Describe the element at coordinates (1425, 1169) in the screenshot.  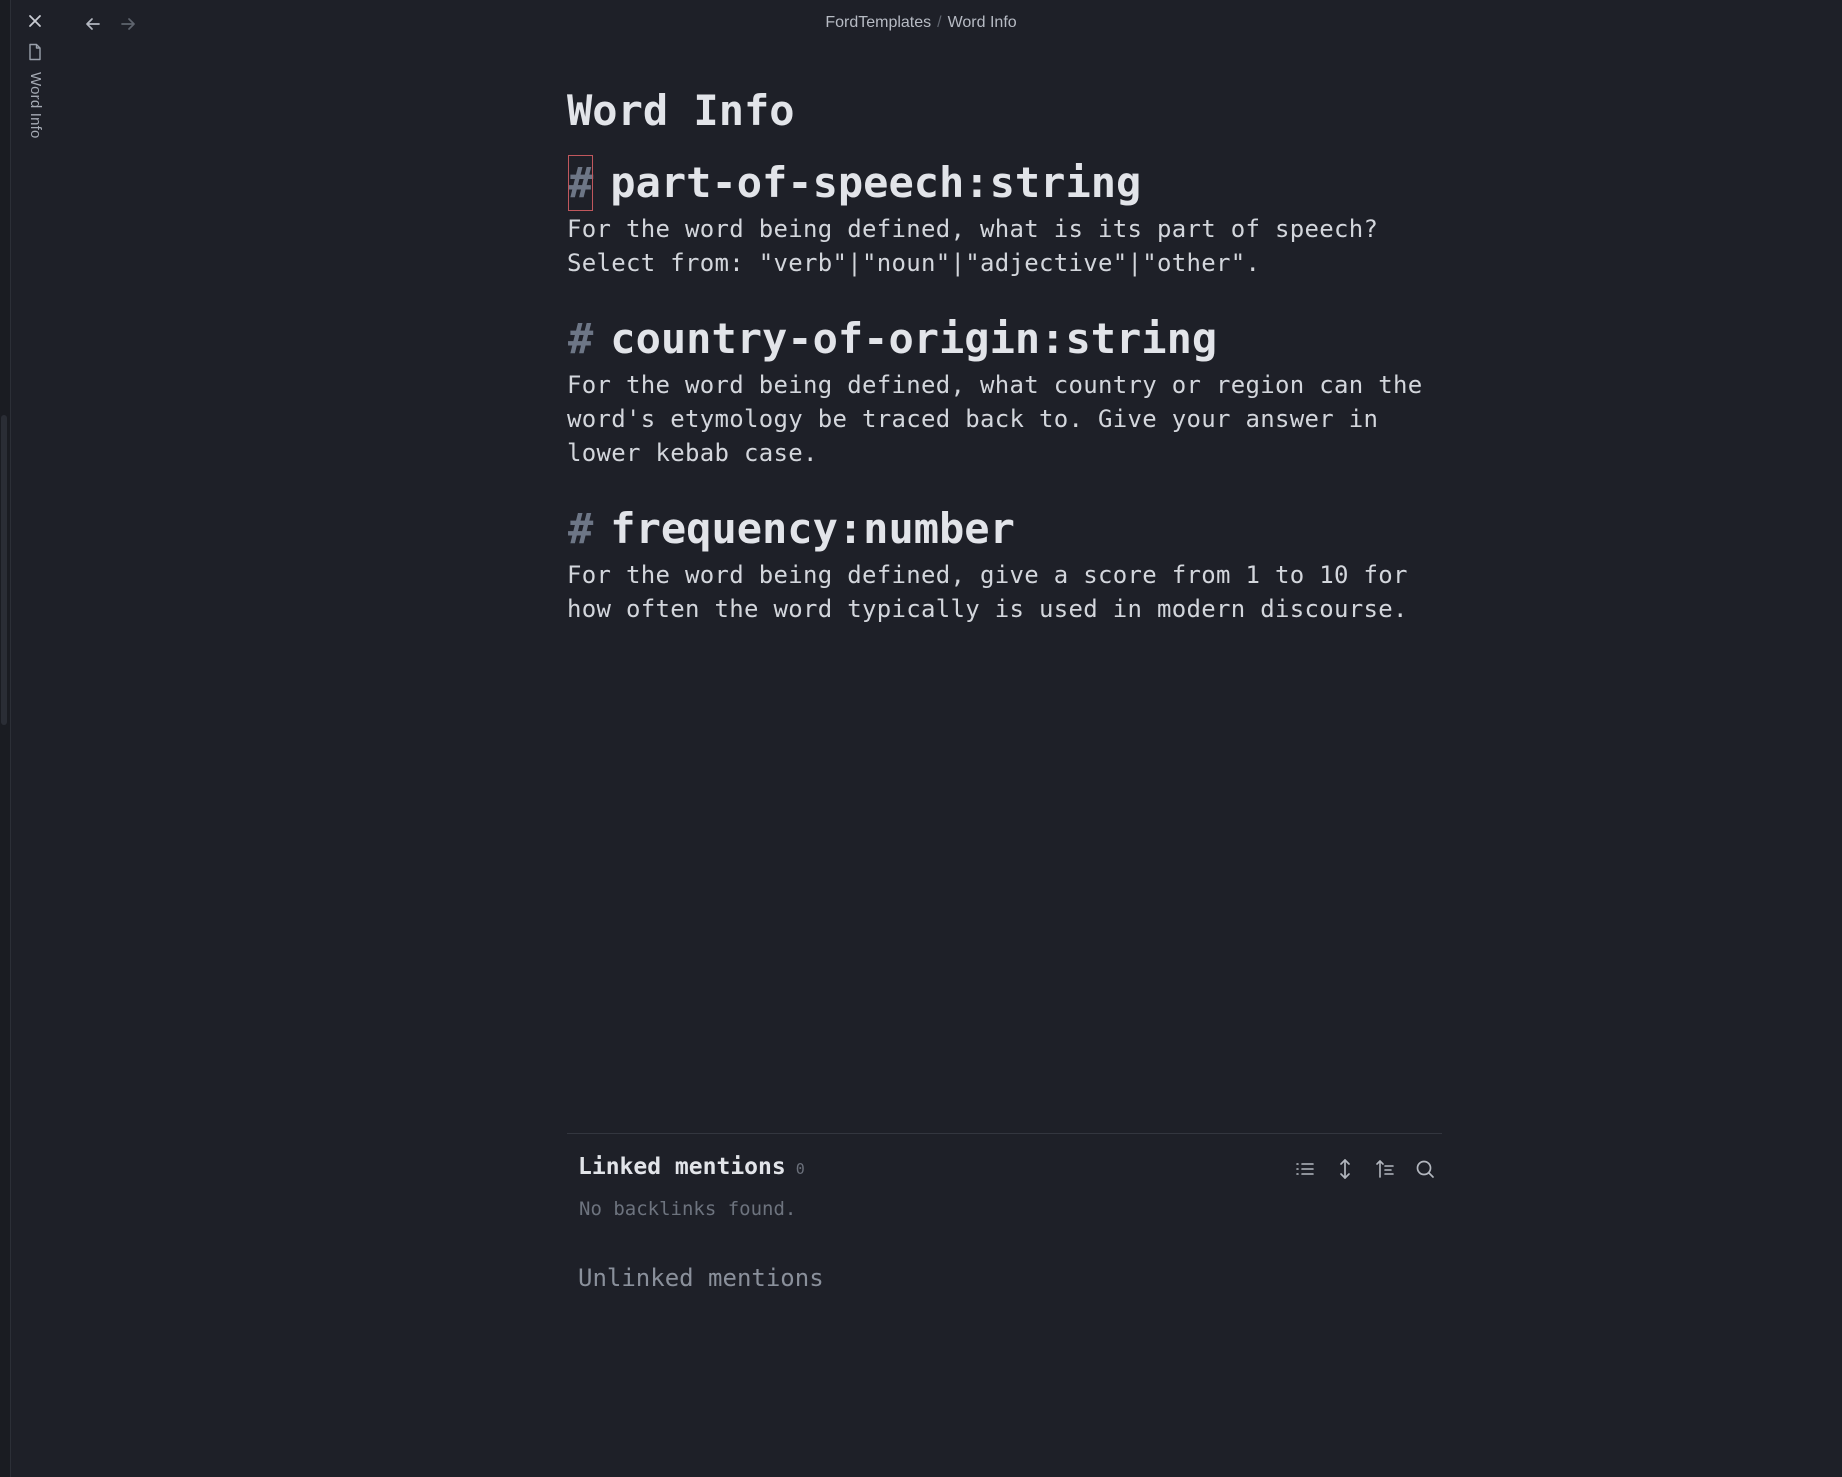
I see `search-icon` at that location.